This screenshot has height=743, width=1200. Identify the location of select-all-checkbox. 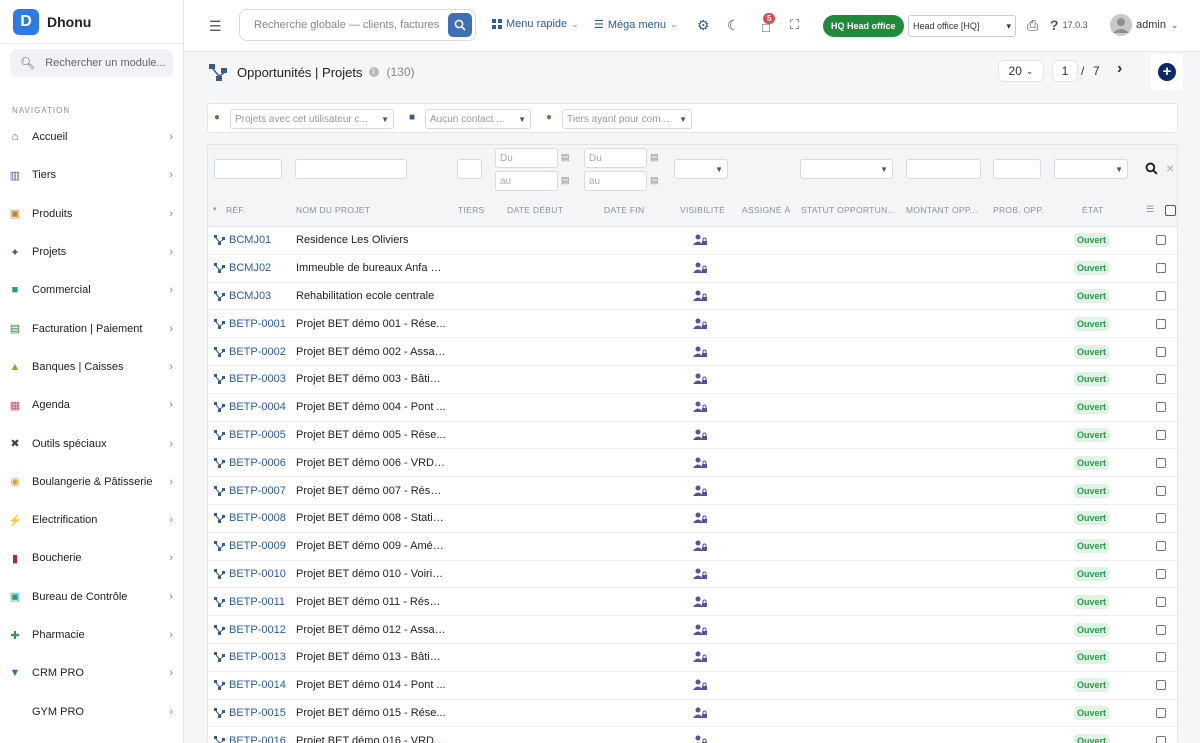
(1170, 210).